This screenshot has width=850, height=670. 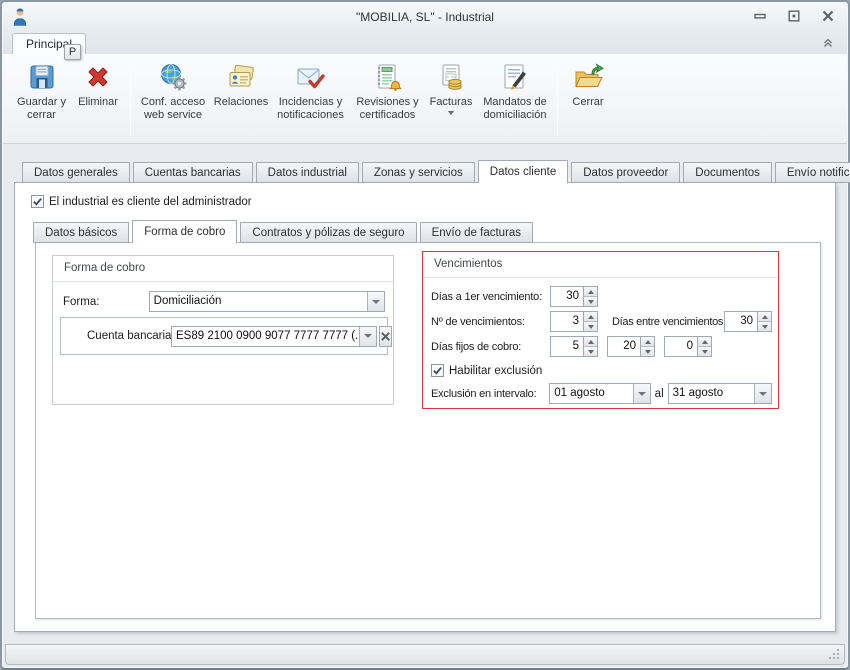 I want to click on guardar-y-cerrar-button: Guardar y cerrar, so click(x=41, y=98).